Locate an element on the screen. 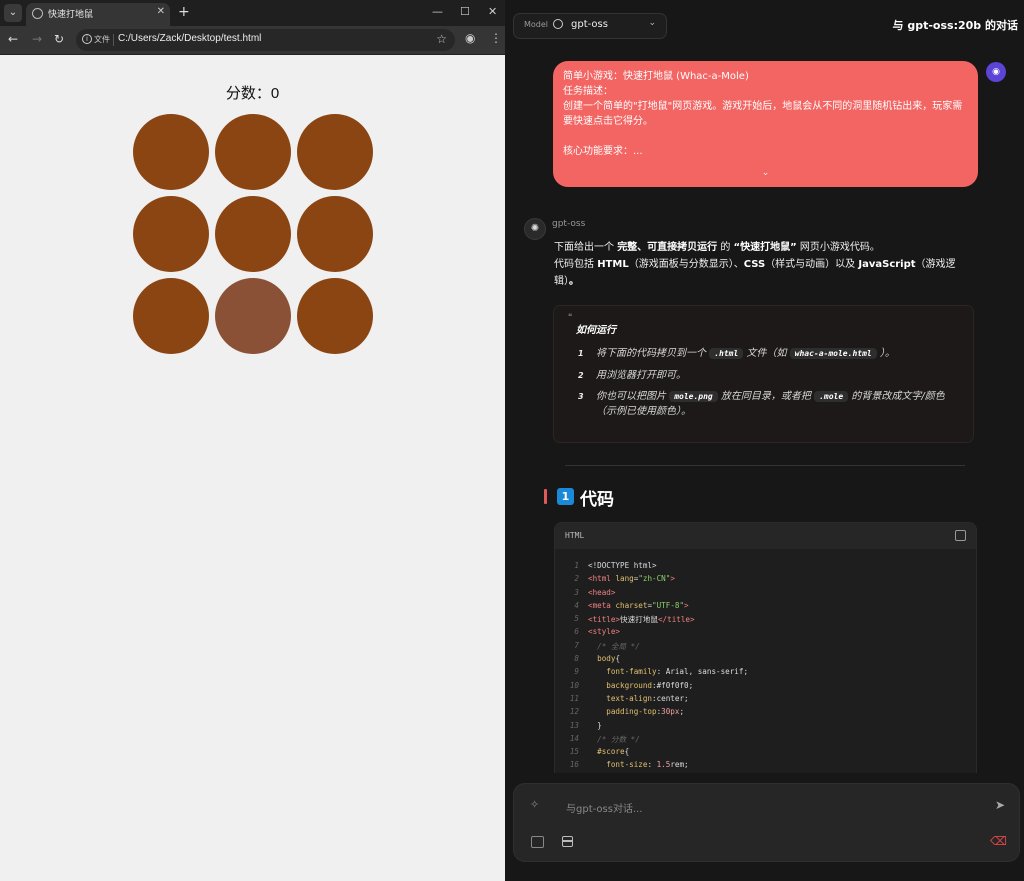  code-text: <html lang="zh-CN"> is located at coordinates (631, 578).